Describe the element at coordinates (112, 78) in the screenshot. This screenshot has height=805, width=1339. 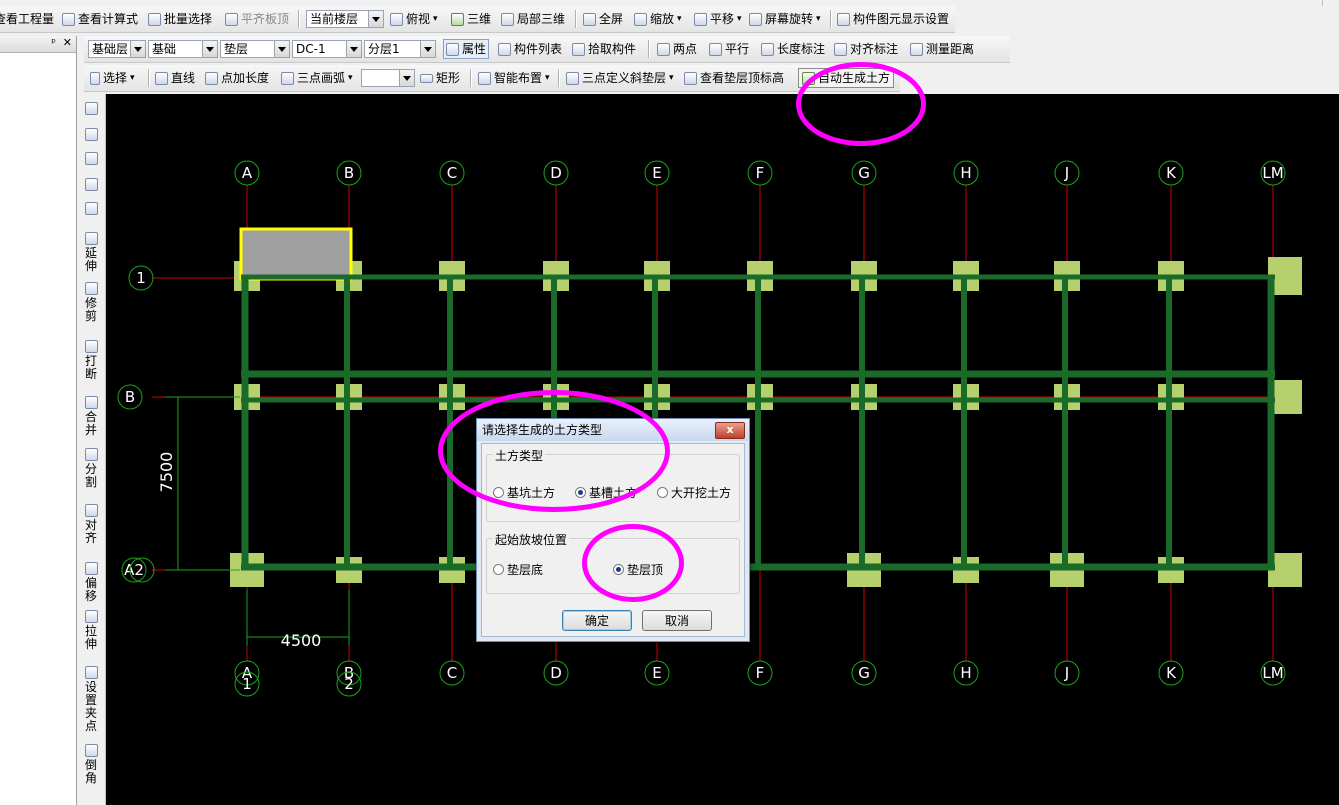
I see `select-button: 选择 ▾` at that location.